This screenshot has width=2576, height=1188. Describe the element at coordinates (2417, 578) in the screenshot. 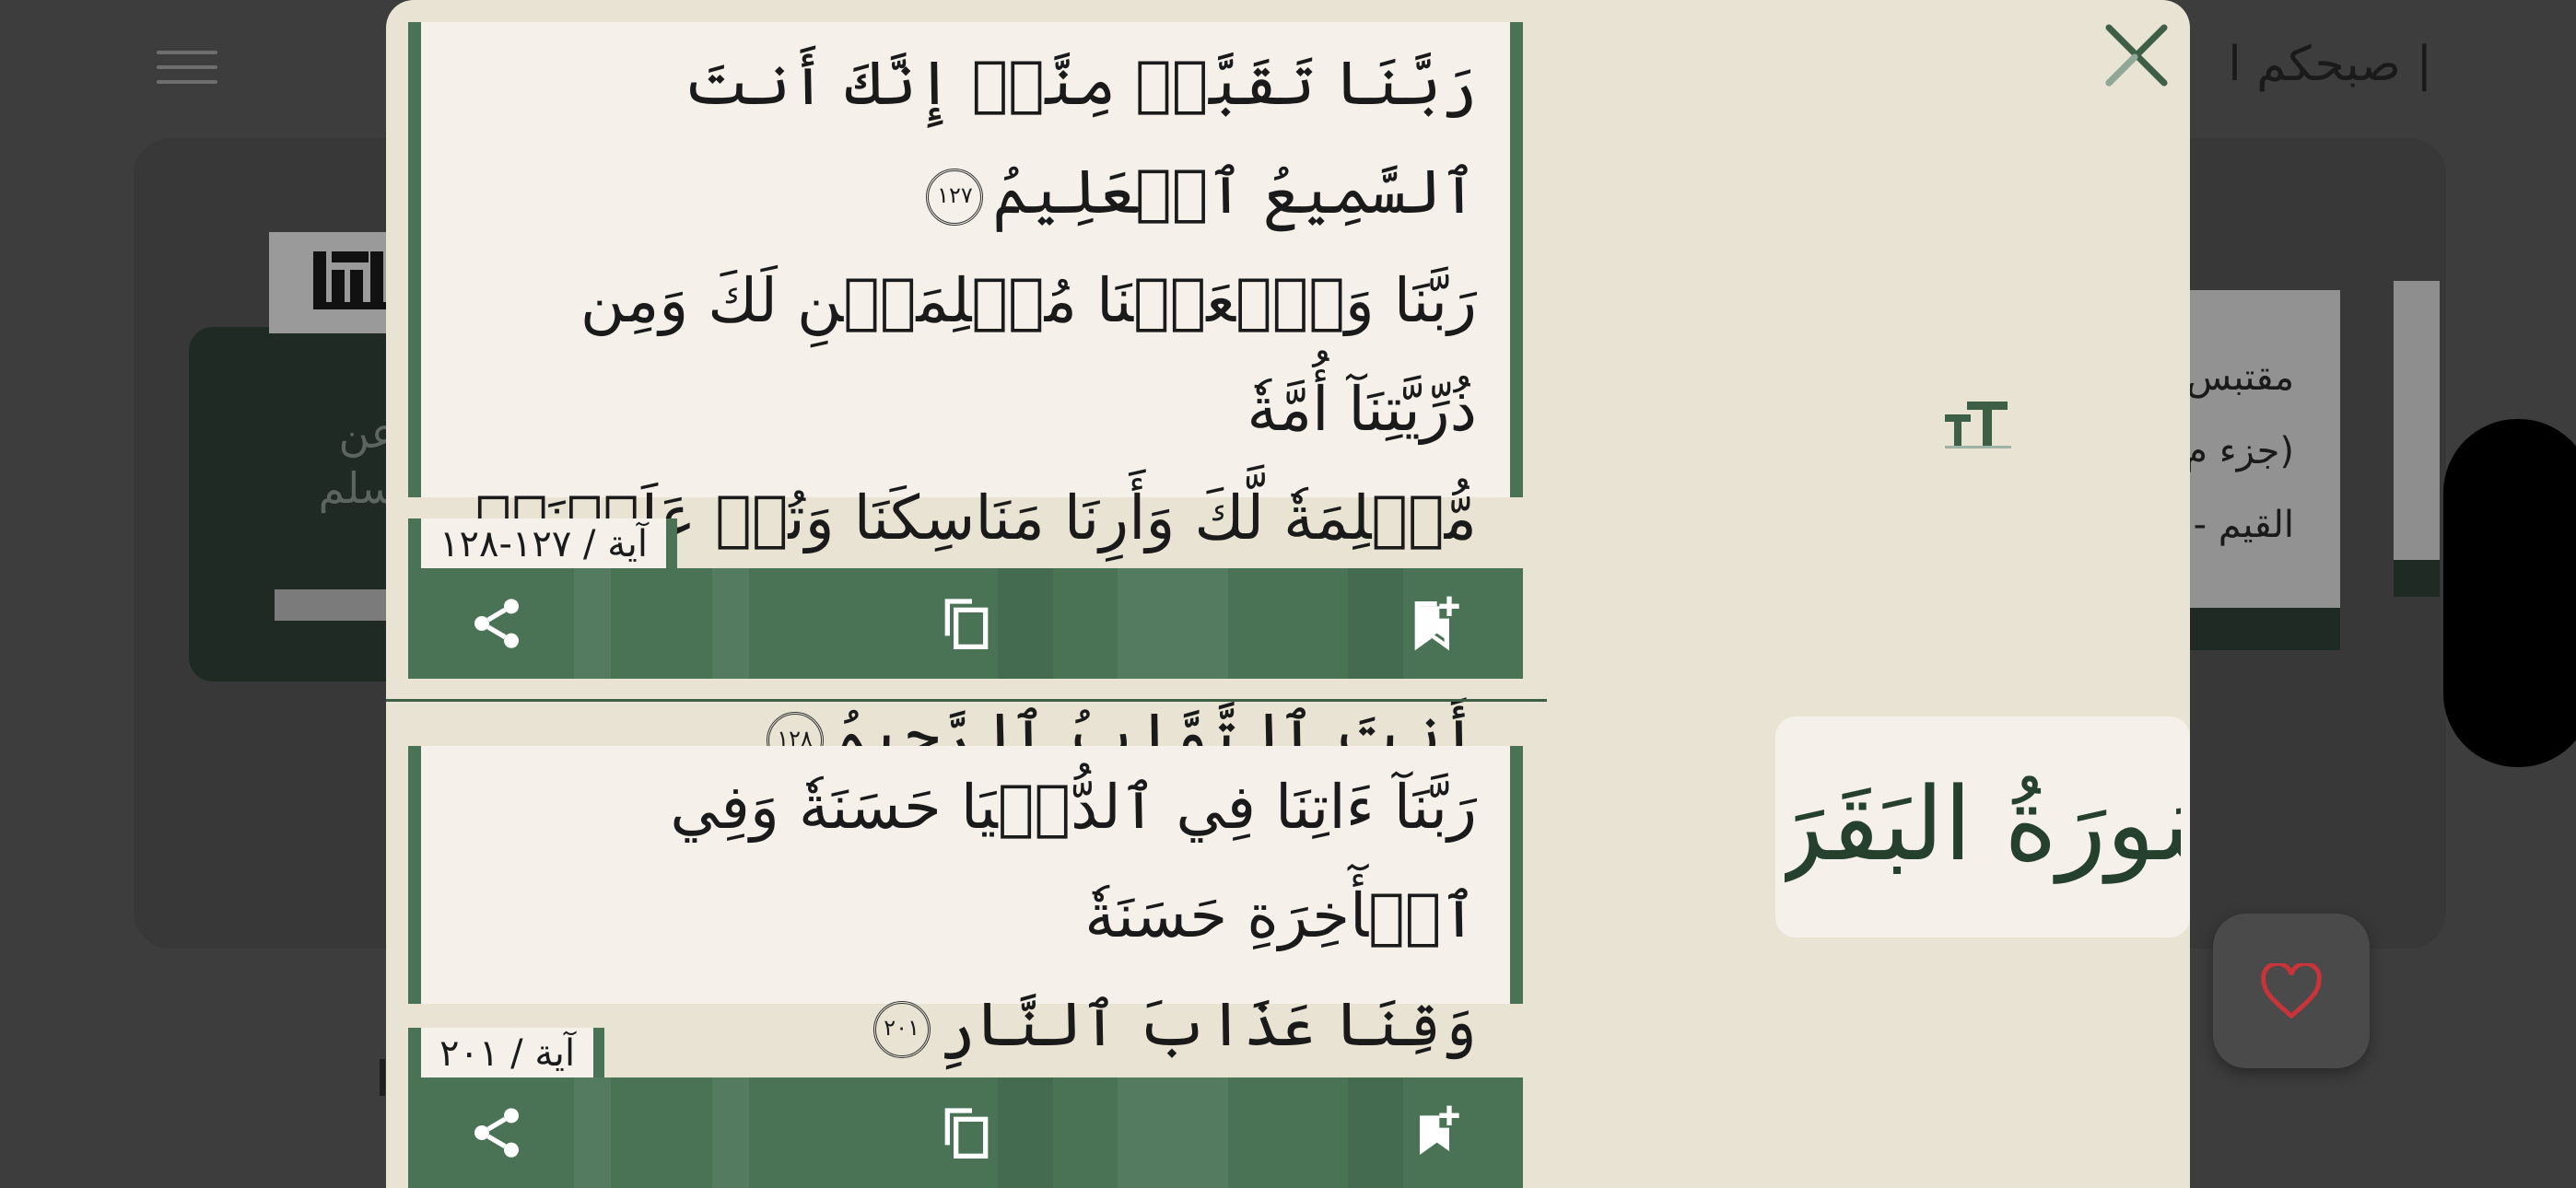

I see `background-card-far-bar` at that location.